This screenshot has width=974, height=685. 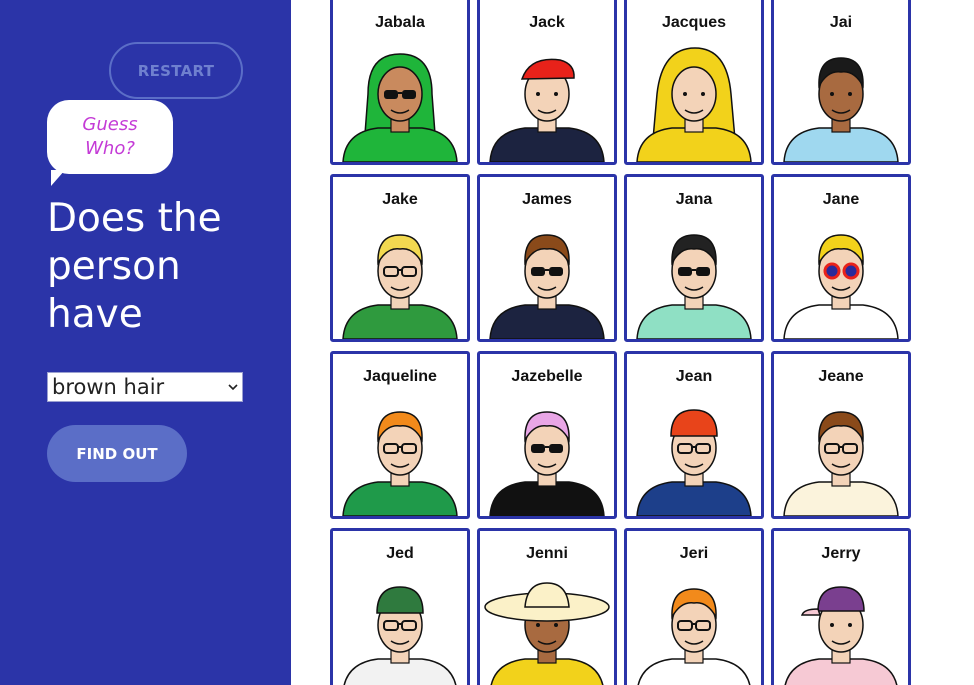 I want to click on character-name: Jabala, so click(x=400, y=22).